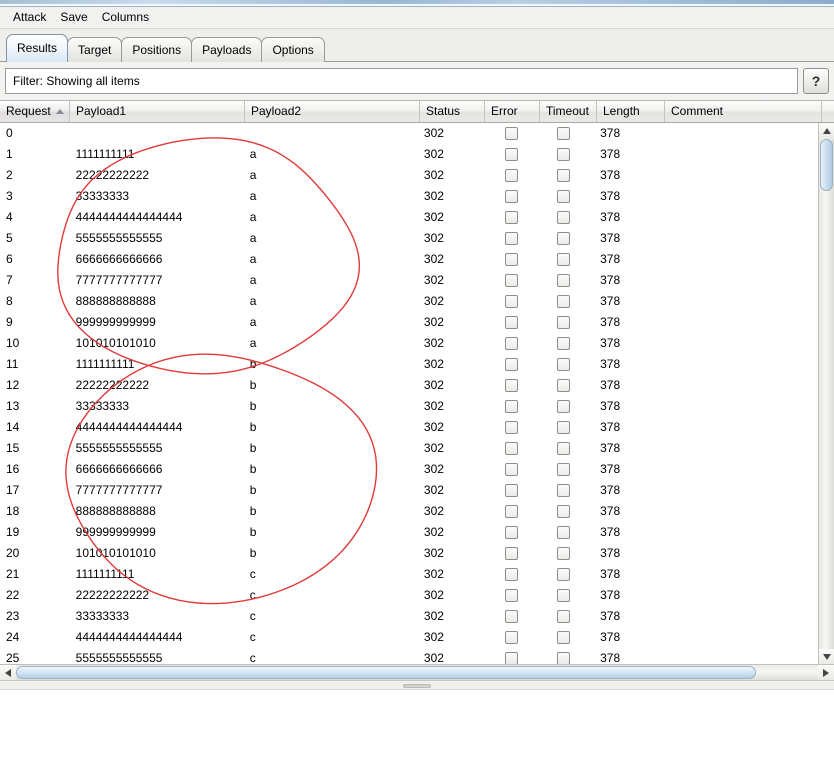  What do you see at coordinates (35, 111) in the screenshot?
I see `column-header-request: Request` at bounding box center [35, 111].